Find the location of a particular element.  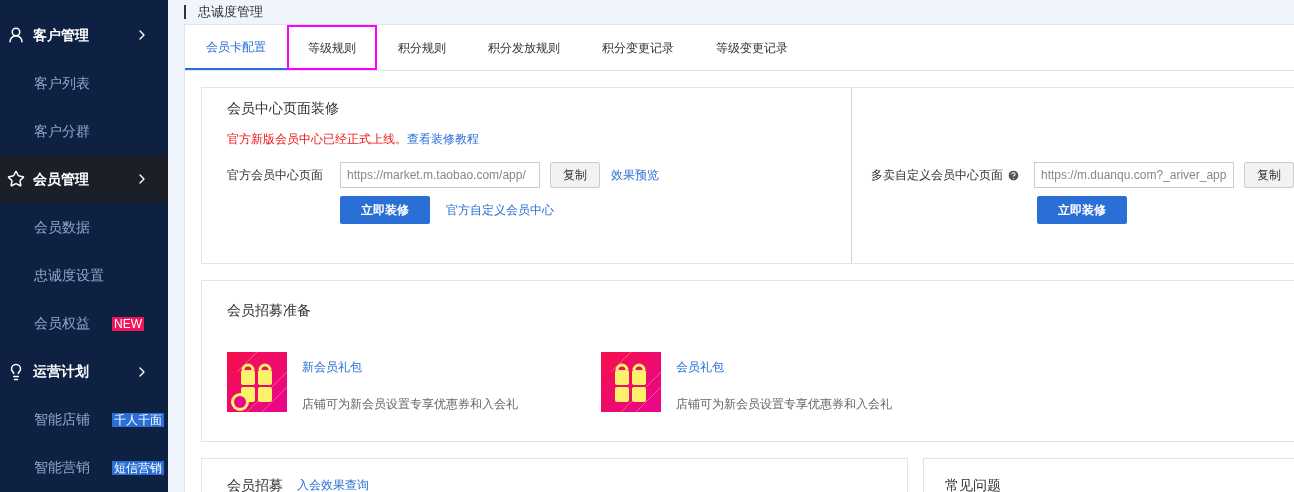

sidebar-group: 客户管理 is located at coordinates (84, 35).